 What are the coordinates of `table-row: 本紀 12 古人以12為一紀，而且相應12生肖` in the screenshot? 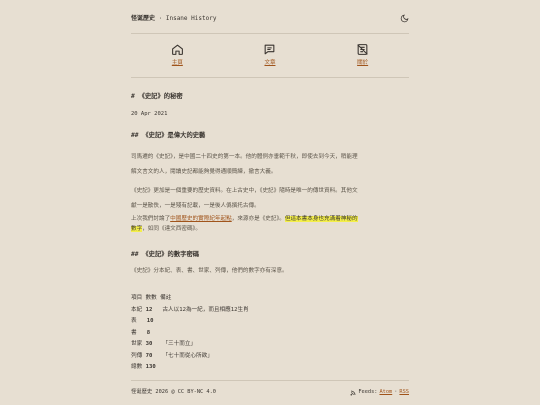 It's located at (190, 311).